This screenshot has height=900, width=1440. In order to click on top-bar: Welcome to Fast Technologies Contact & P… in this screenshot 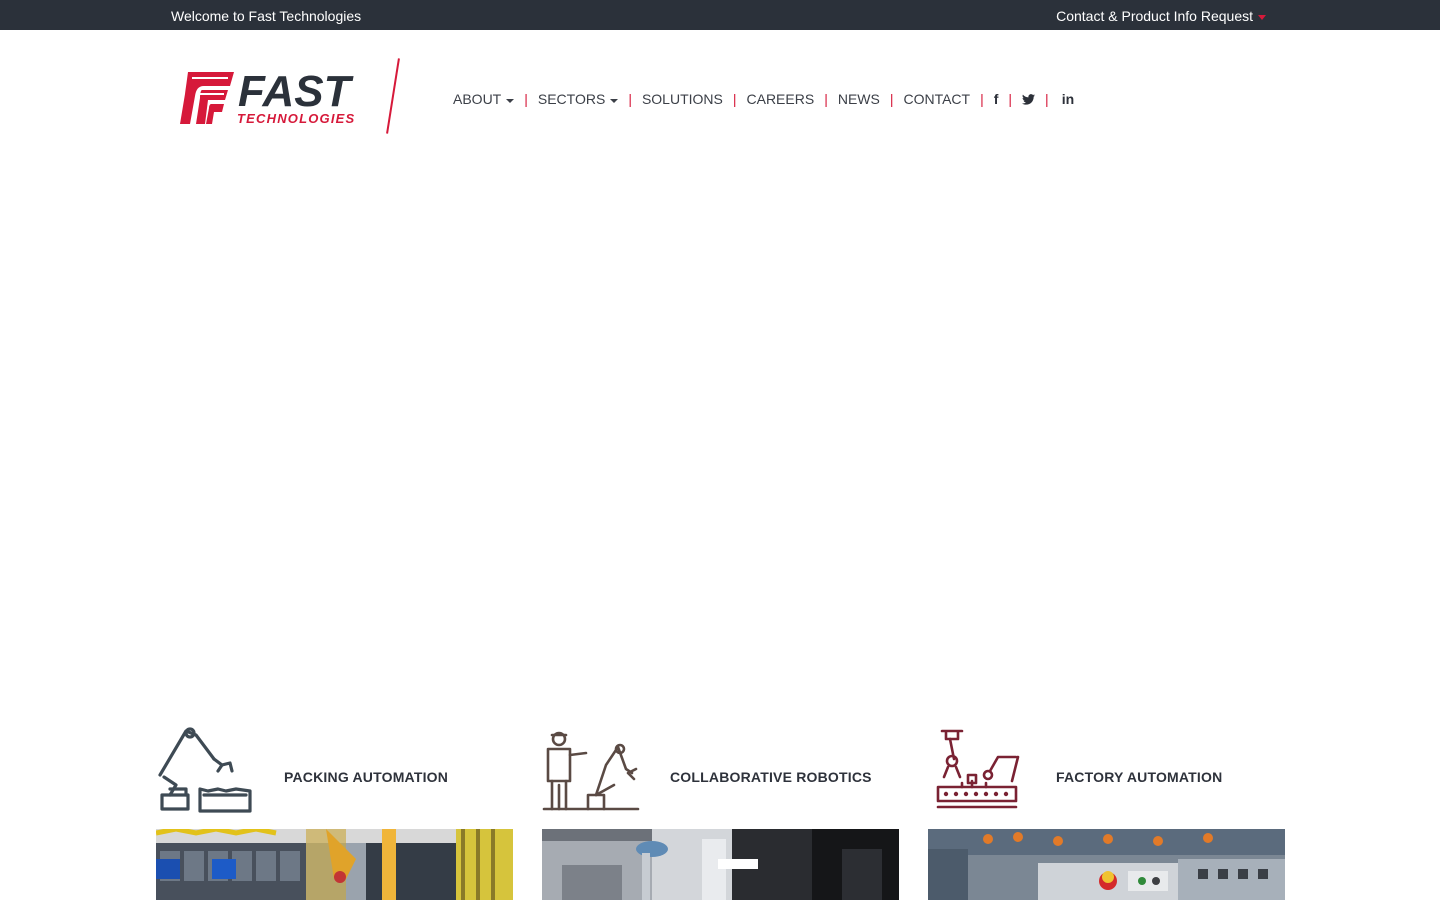, I will do `click(720, 15)`.